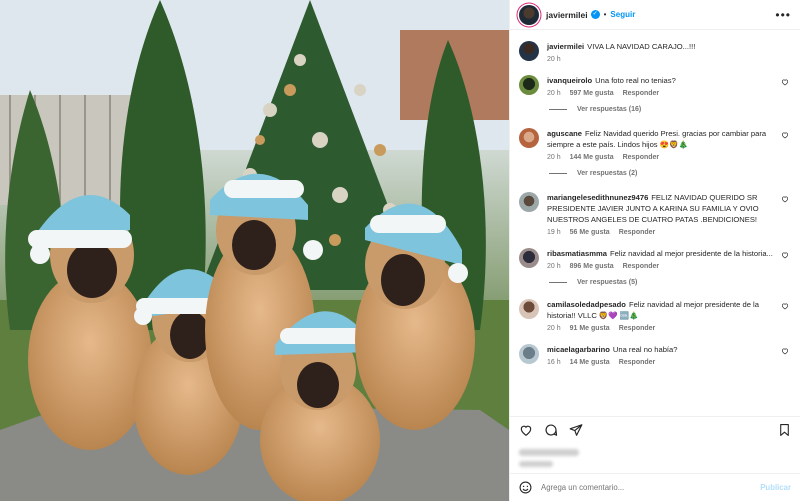 The height and width of the screenshot is (501, 800). I want to click on comment-time: 19 h, so click(554, 232).